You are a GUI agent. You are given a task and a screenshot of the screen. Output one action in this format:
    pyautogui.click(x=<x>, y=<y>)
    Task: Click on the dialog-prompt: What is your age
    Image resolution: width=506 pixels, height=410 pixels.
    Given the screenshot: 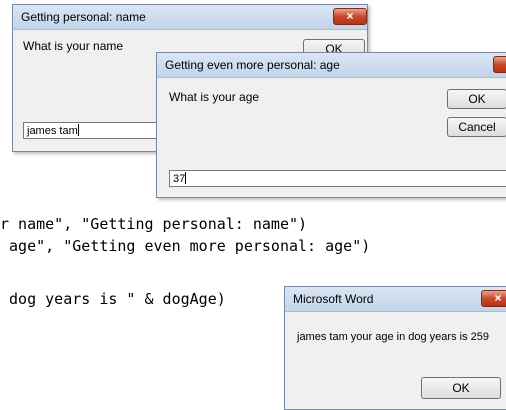 What is the action you would take?
    pyautogui.click(x=214, y=97)
    